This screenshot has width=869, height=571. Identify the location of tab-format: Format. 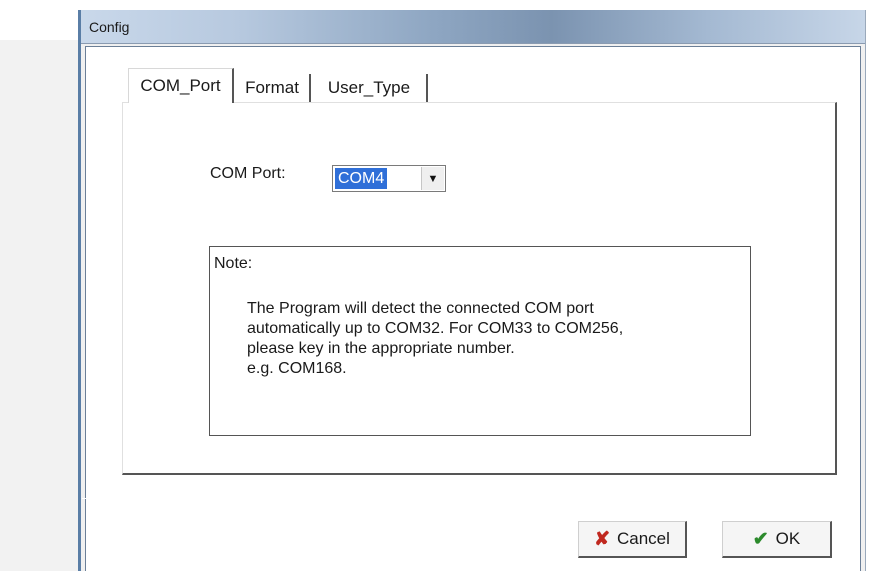
(273, 88).